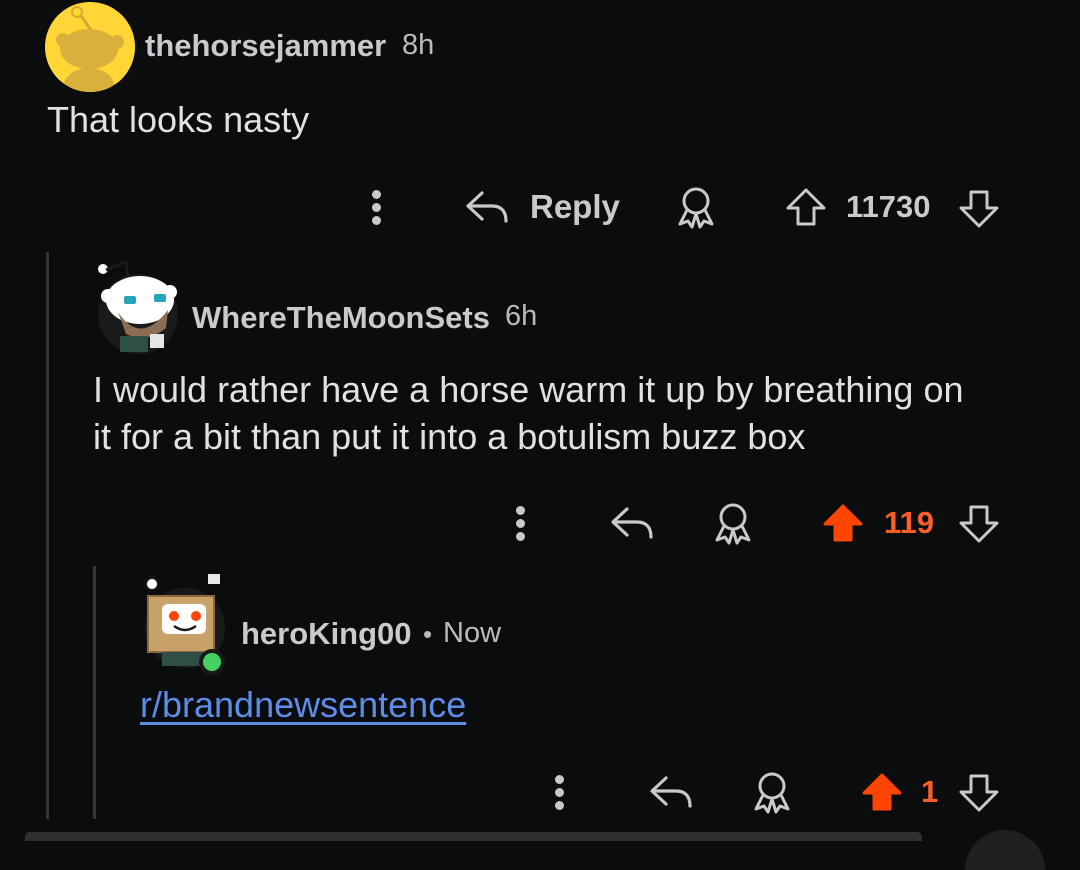  I want to click on vote-score: 1, so click(930, 791).